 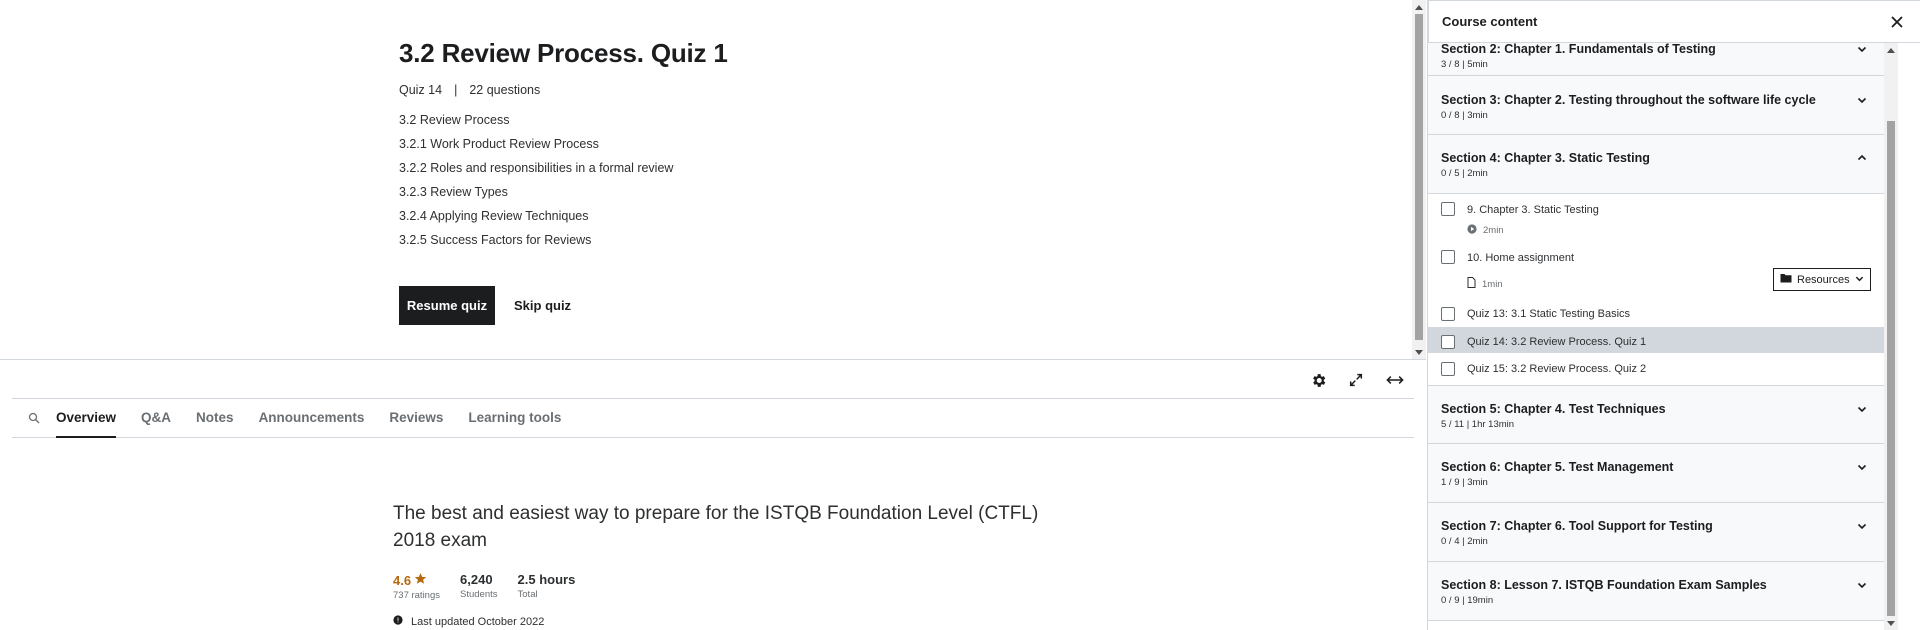 I want to click on section-meta: 5 / 11 | 1hr 13min, so click(x=1478, y=424).